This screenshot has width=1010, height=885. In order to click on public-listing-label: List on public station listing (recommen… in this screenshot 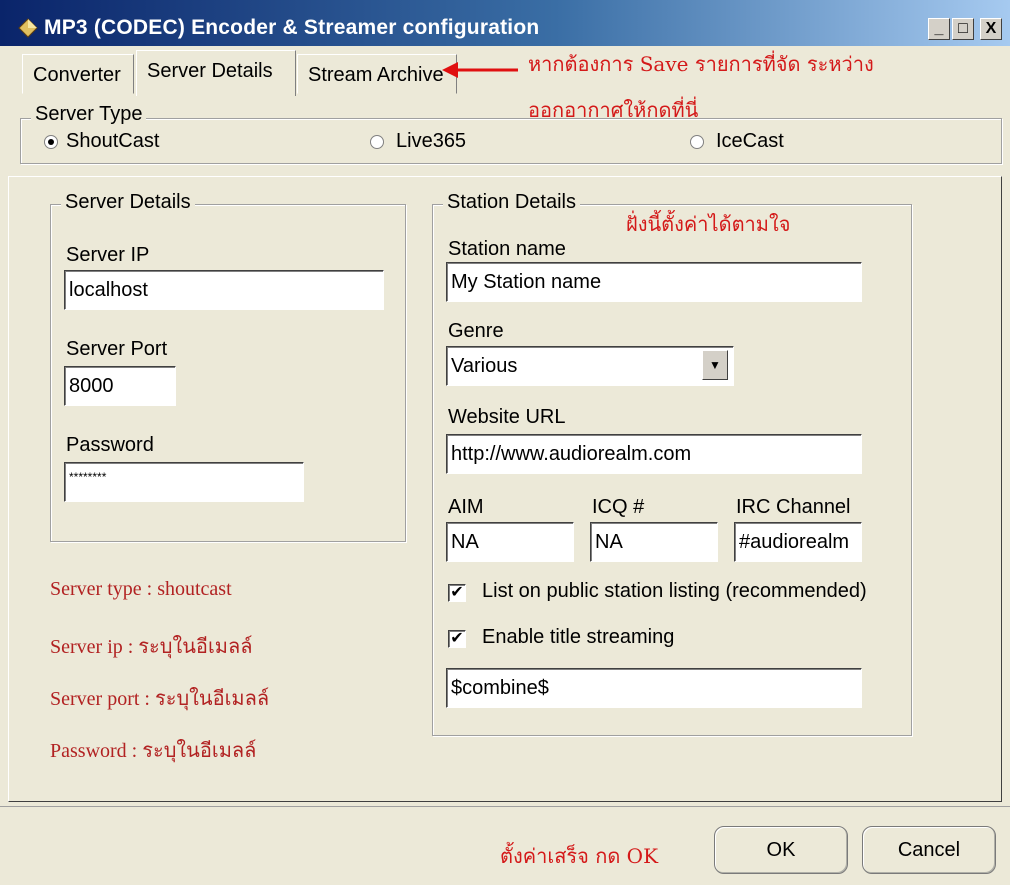, I will do `click(674, 591)`.